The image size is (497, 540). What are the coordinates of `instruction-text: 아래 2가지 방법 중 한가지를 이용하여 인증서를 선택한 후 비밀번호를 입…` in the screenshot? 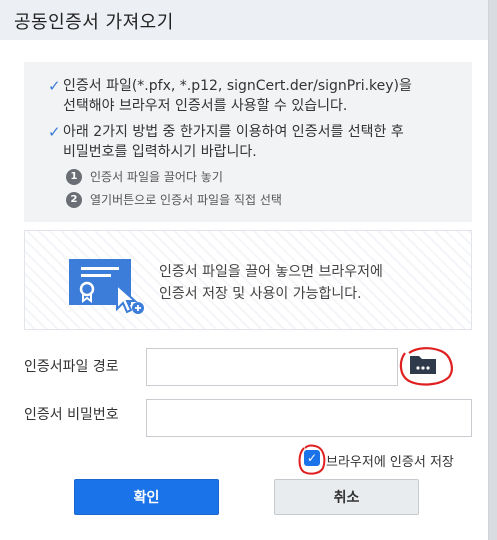 It's located at (233, 142).